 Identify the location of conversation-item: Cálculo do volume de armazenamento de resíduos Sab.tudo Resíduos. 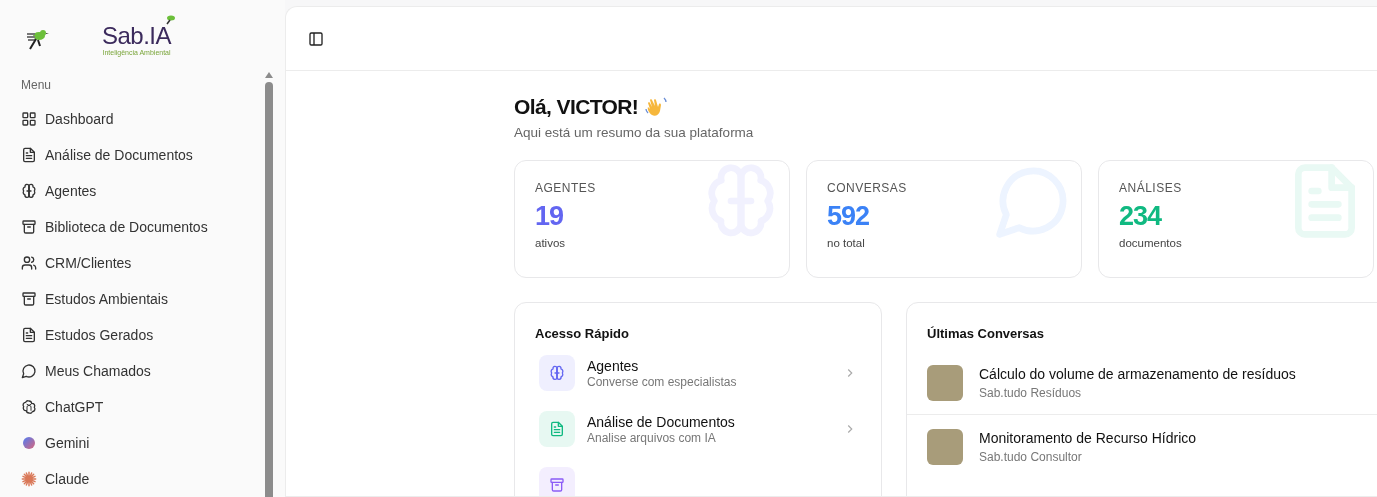
(1142, 385).